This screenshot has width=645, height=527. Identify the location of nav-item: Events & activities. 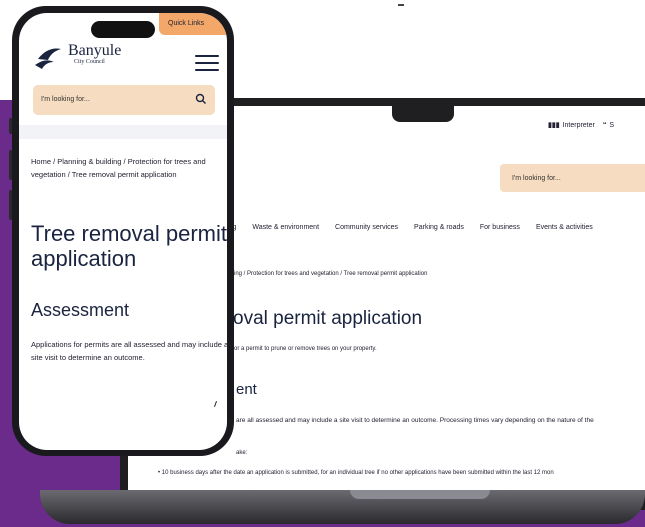
(564, 227).